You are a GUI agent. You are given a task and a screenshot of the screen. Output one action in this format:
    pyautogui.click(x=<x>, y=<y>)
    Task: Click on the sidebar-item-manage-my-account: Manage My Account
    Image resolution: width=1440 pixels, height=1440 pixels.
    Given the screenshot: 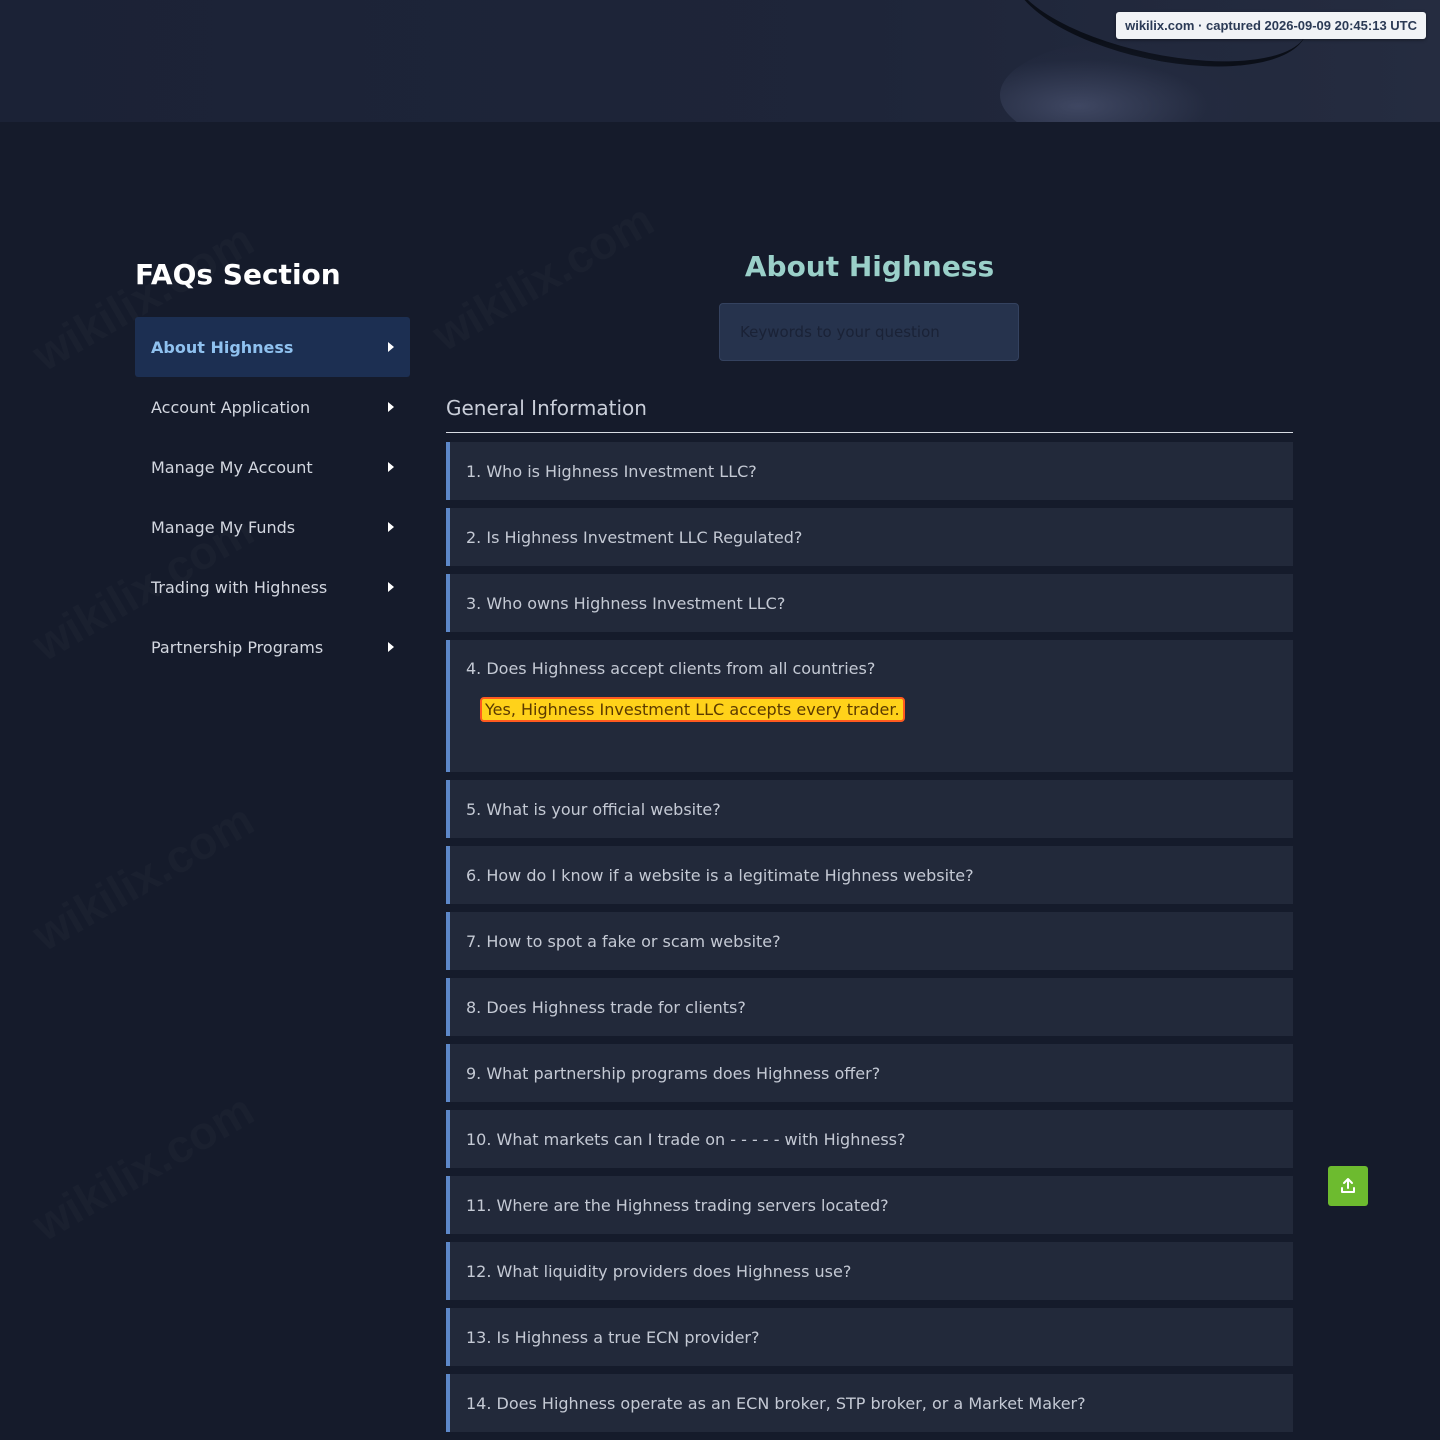 What is the action you would take?
    pyautogui.click(x=272, y=467)
    